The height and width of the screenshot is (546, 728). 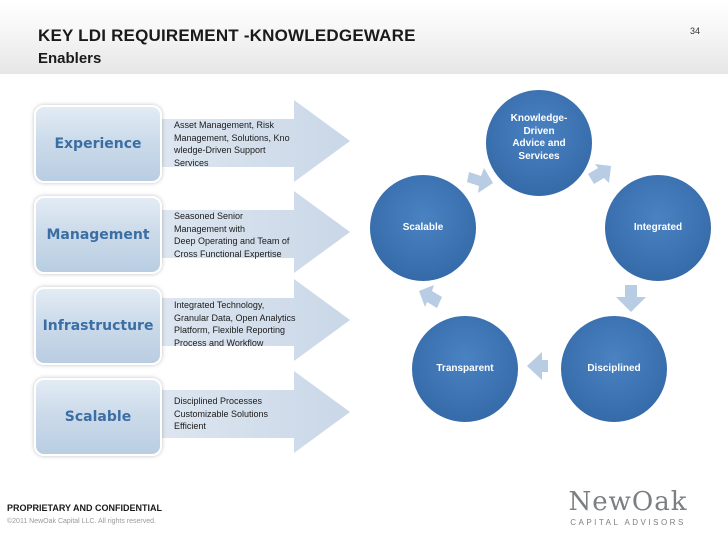 I want to click on cycle-node-label-scalable: Scalable, so click(x=423, y=227).